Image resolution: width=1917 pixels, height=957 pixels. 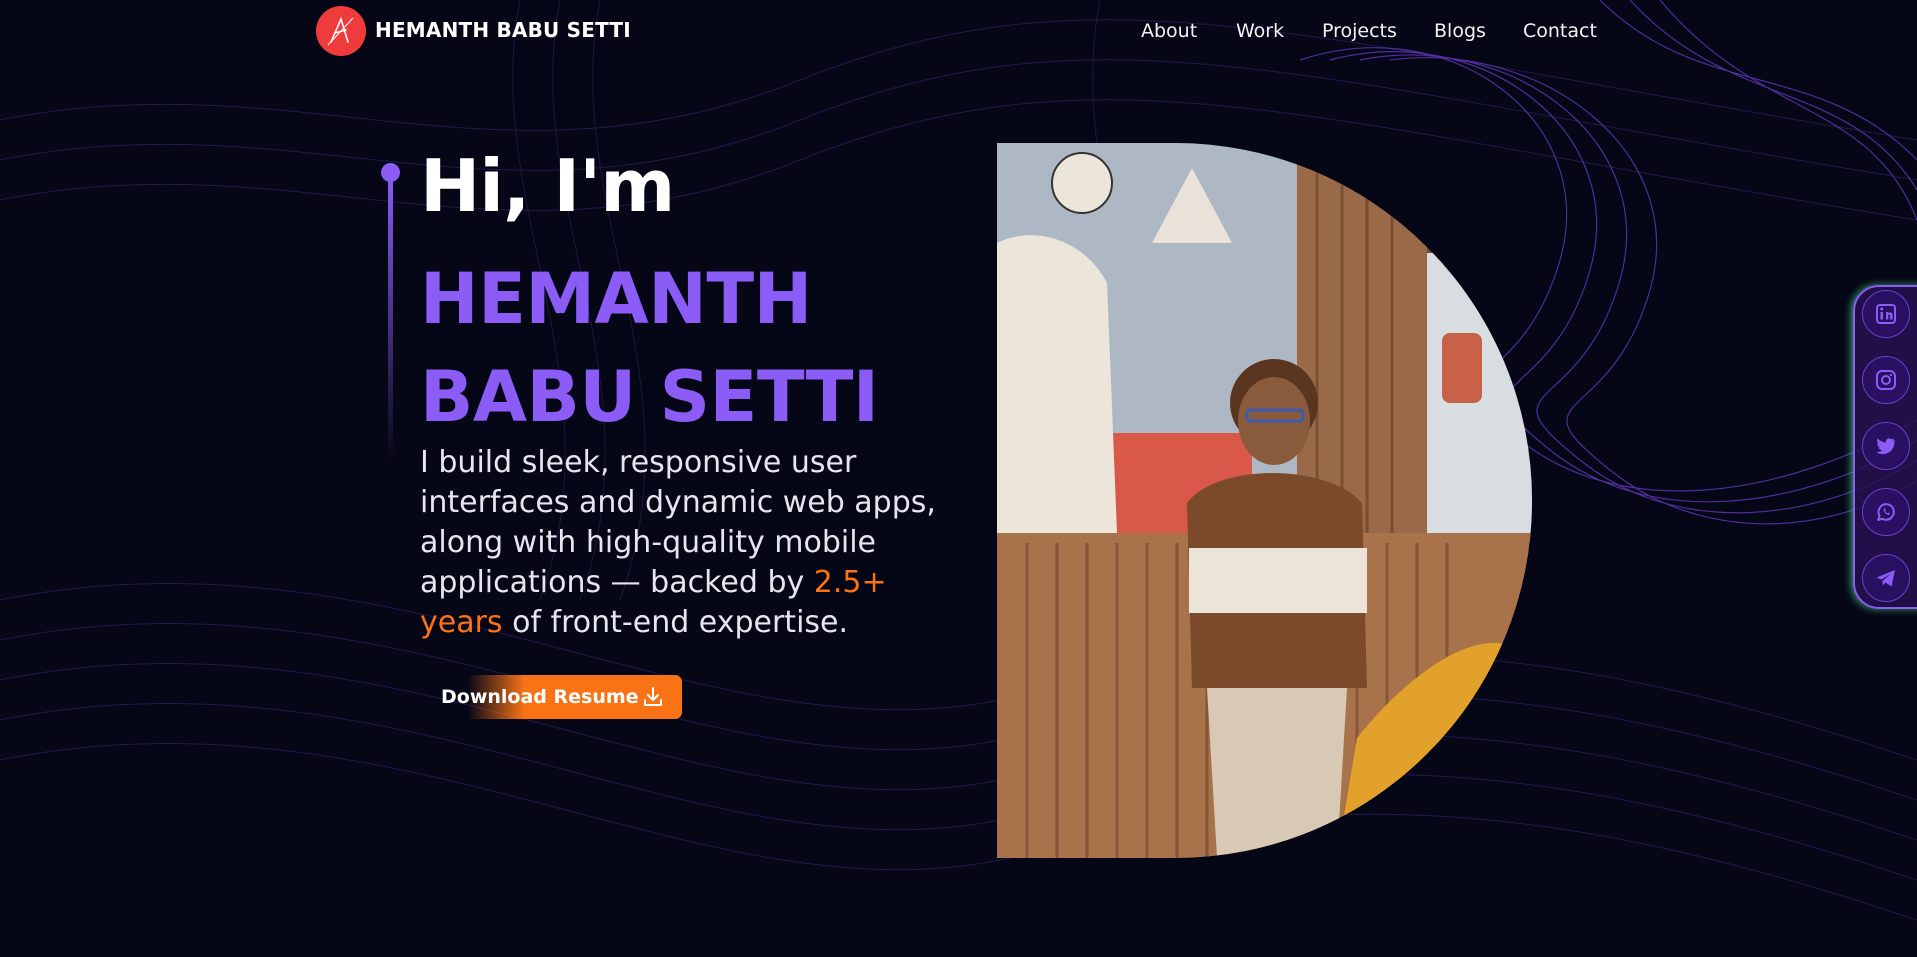 I want to click on signature-logo-icon, so click(x=341, y=31).